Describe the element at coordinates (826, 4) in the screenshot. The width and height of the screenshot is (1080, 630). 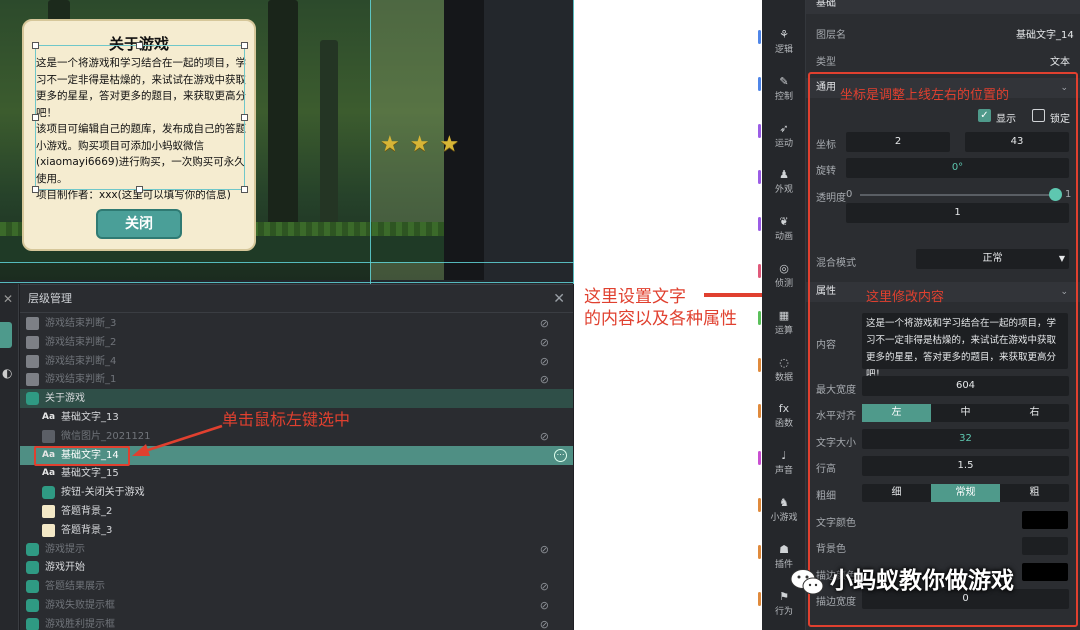
I see `section-basic-title: 基础` at that location.